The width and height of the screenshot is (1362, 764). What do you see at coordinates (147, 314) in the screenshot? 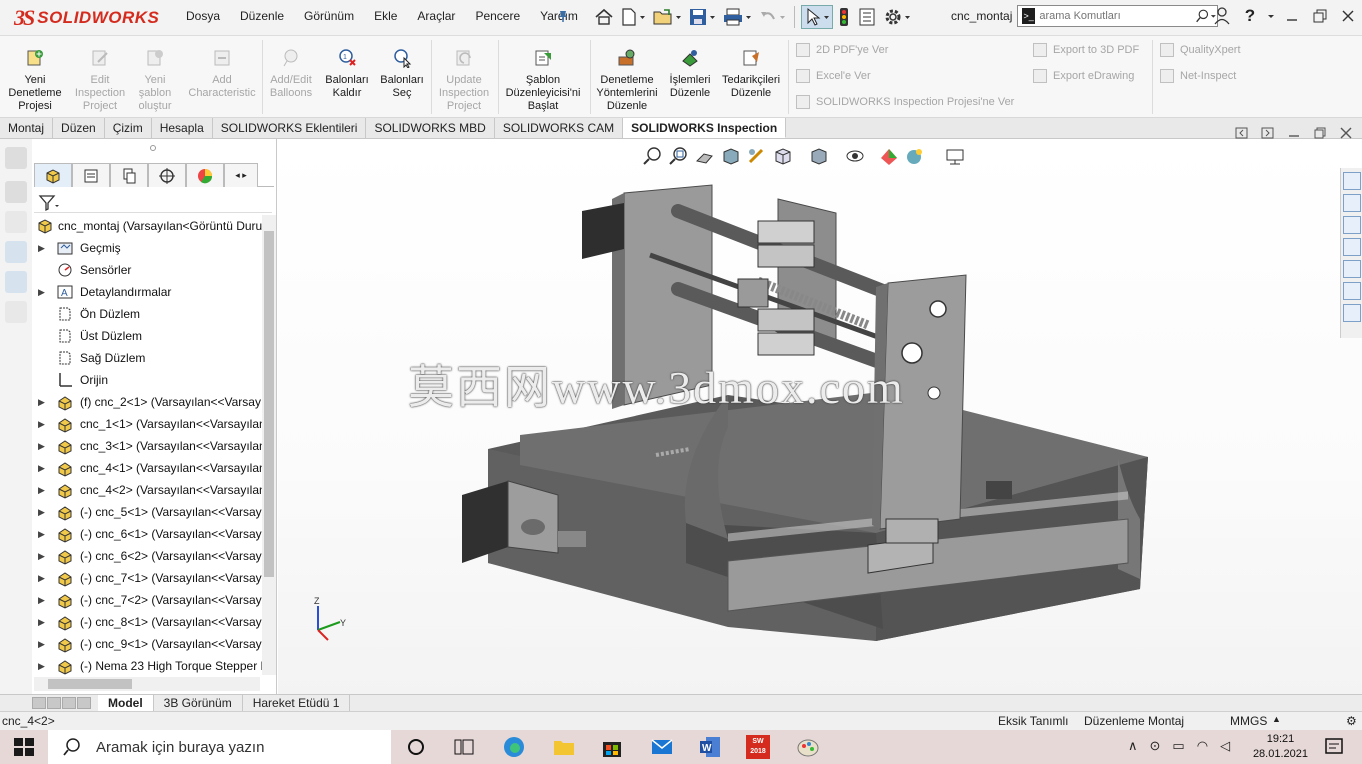
I see `tree-item: Ön Düzlem` at bounding box center [147, 314].